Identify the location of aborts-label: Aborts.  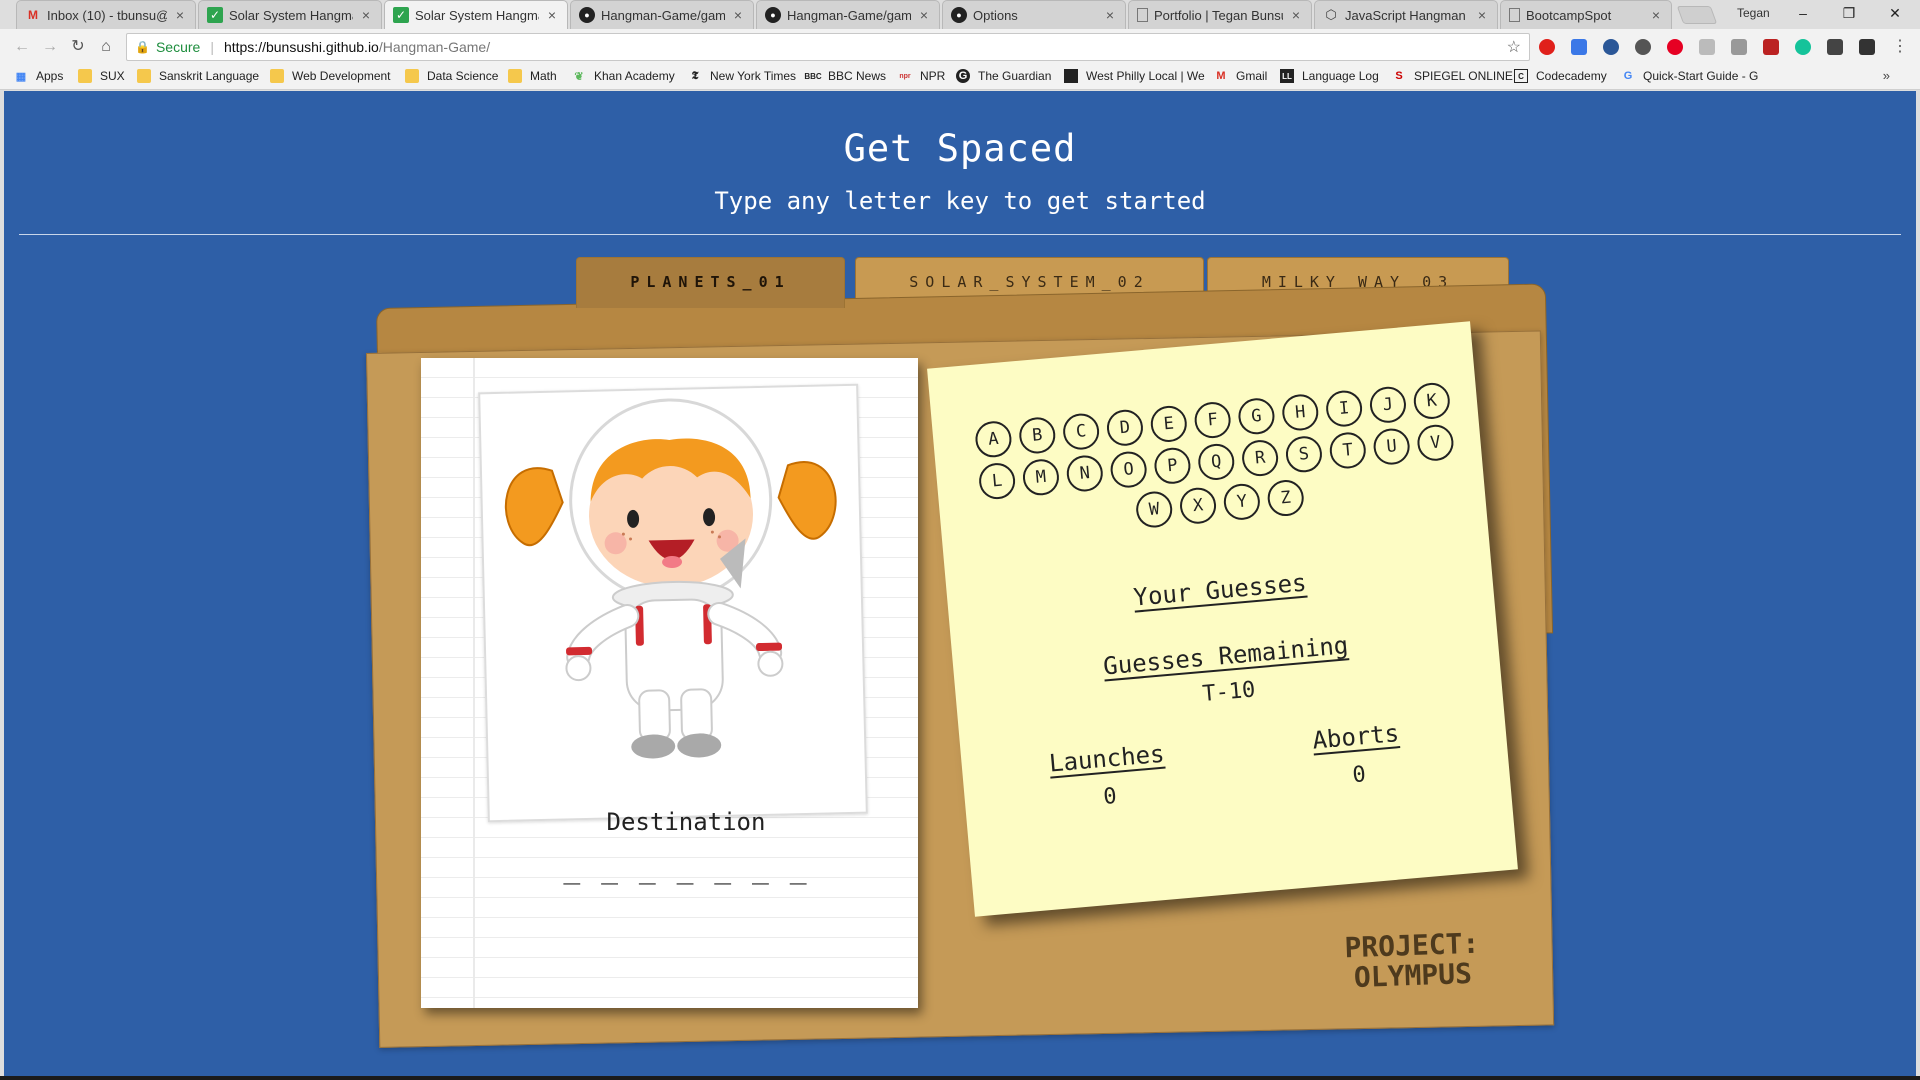
(1356, 737).